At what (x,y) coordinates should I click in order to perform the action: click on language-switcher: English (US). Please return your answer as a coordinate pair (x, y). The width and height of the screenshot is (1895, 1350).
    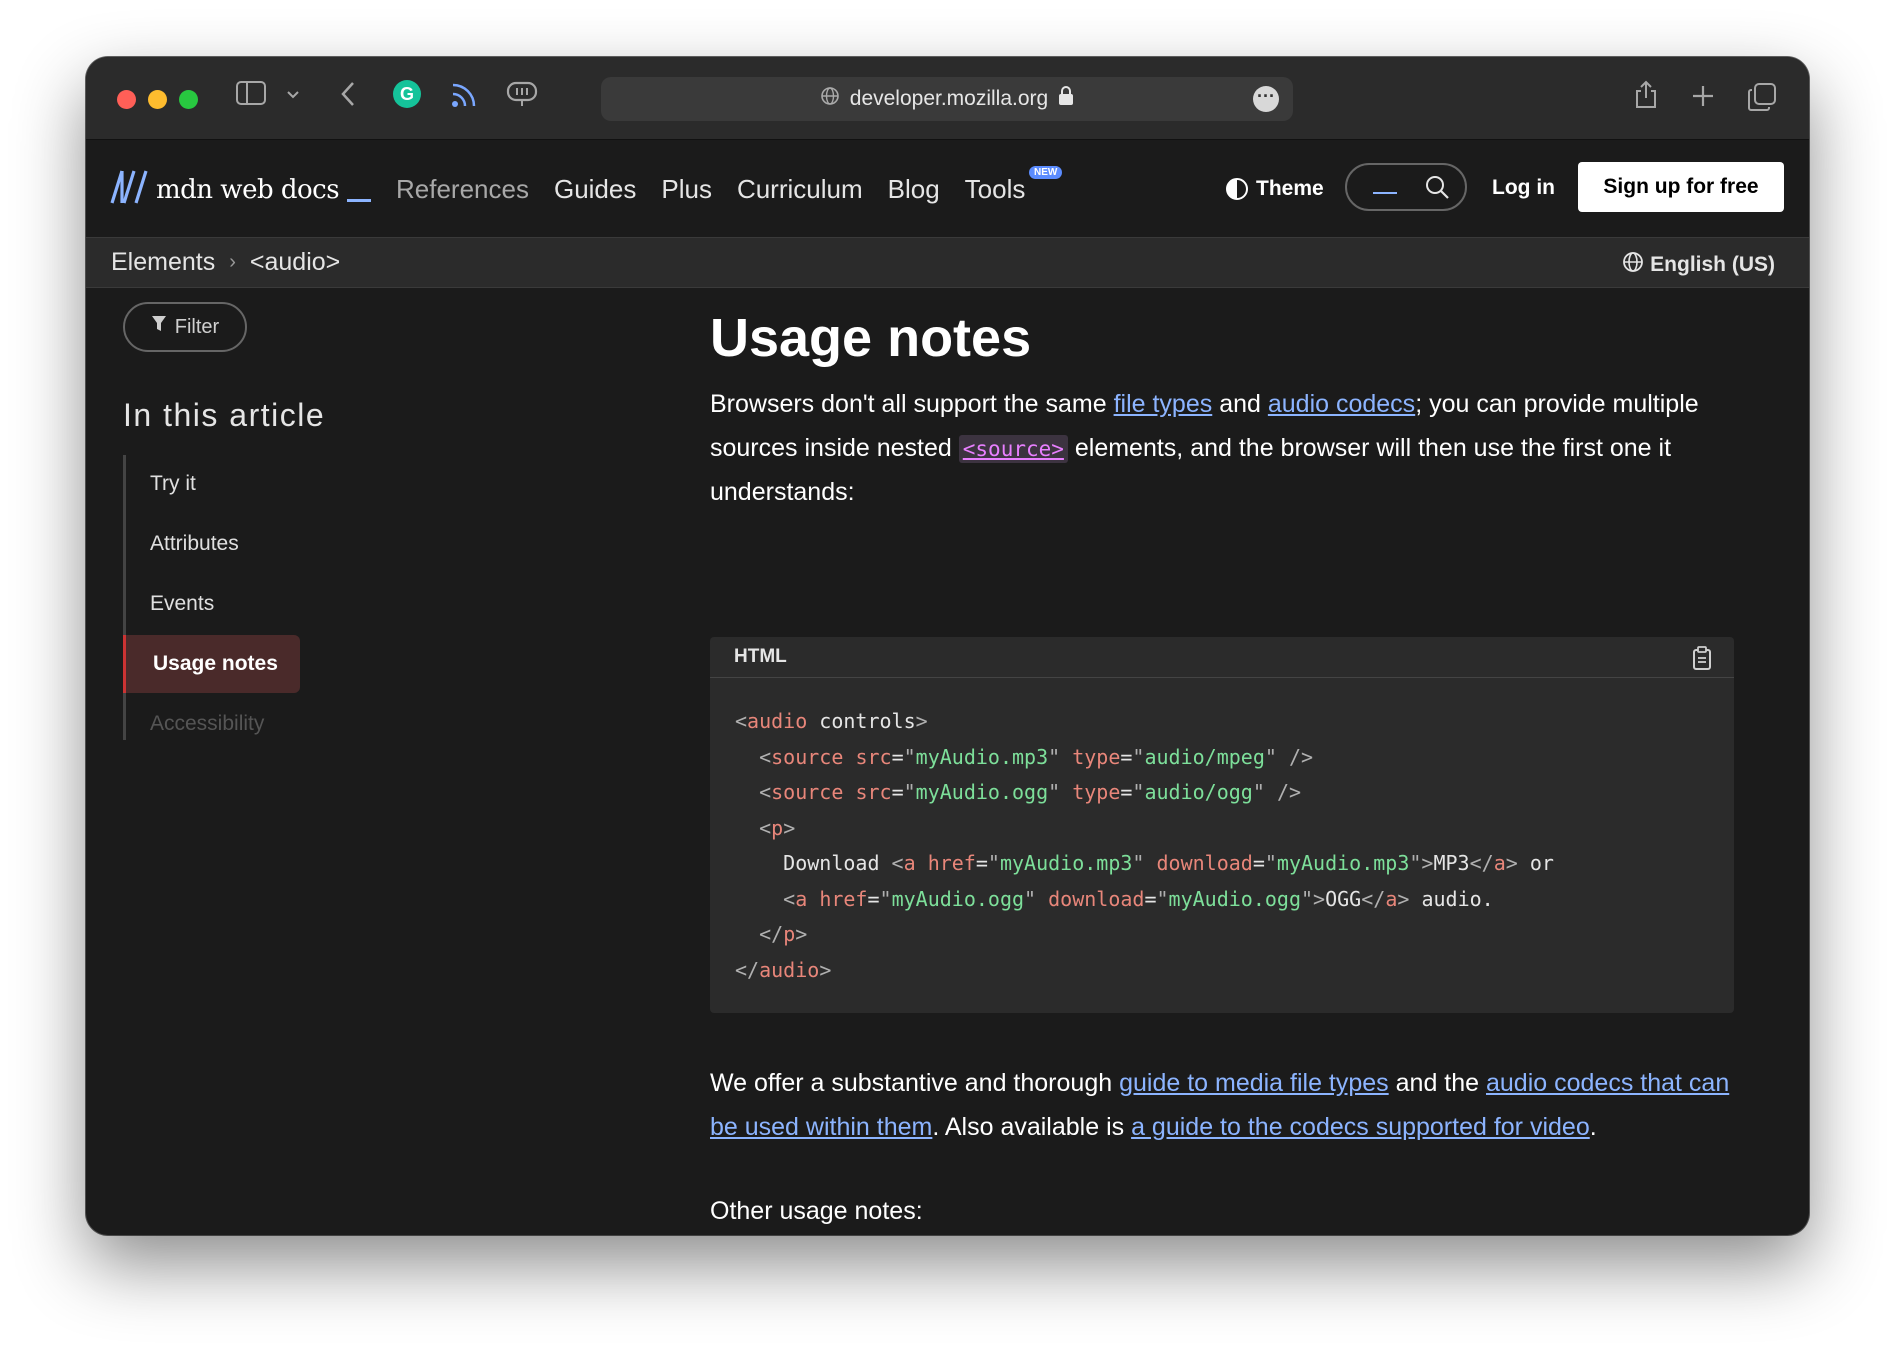
    Looking at the image, I should click on (1698, 265).